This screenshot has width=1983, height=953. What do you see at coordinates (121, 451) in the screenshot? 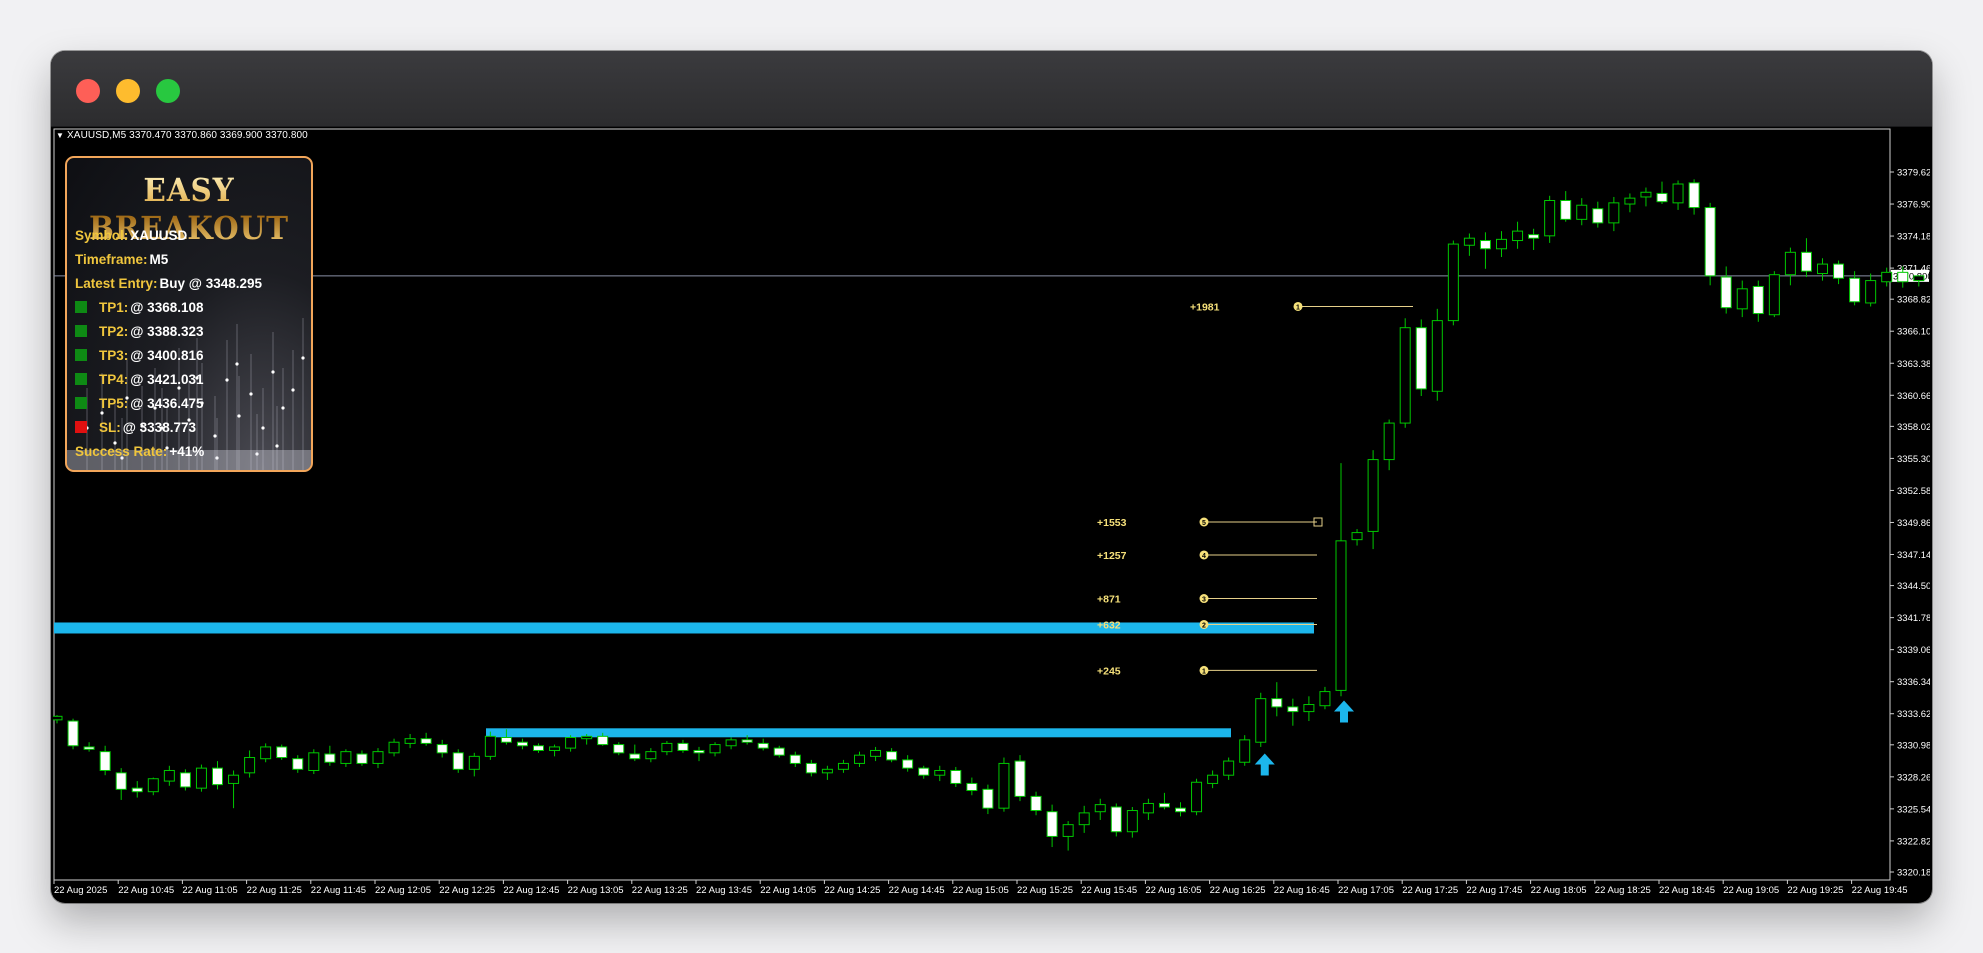
I see `success-rate-label: Success Rate:` at bounding box center [121, 451].